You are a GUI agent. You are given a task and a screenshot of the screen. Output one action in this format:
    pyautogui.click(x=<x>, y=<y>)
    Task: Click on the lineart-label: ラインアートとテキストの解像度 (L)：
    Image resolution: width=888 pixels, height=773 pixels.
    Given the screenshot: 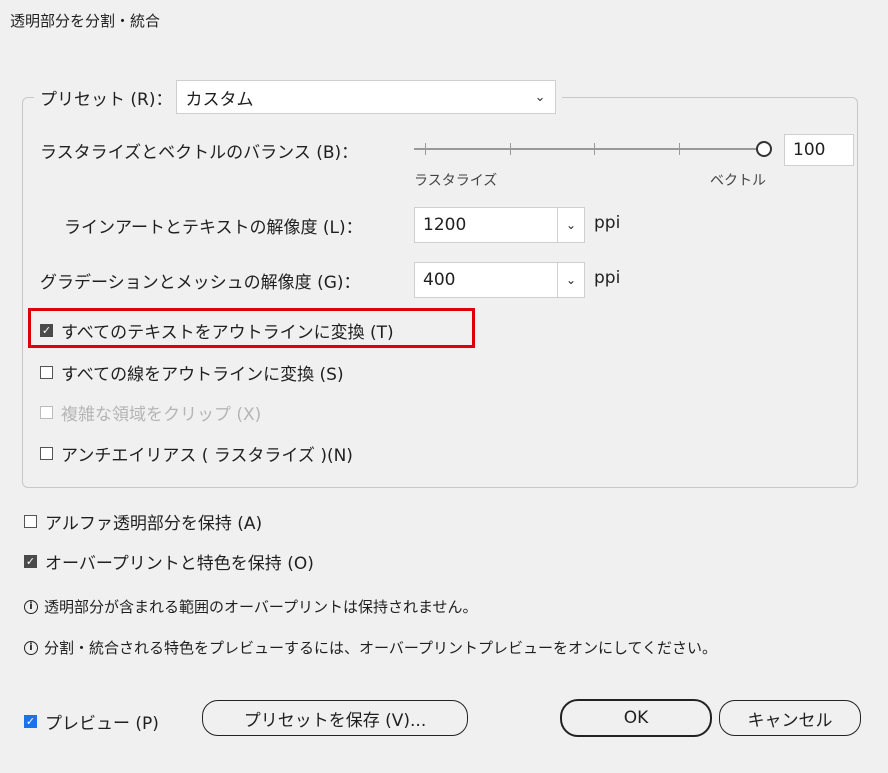 What is the action you would take?
    pyautogui.click(x=213, y=228)
    